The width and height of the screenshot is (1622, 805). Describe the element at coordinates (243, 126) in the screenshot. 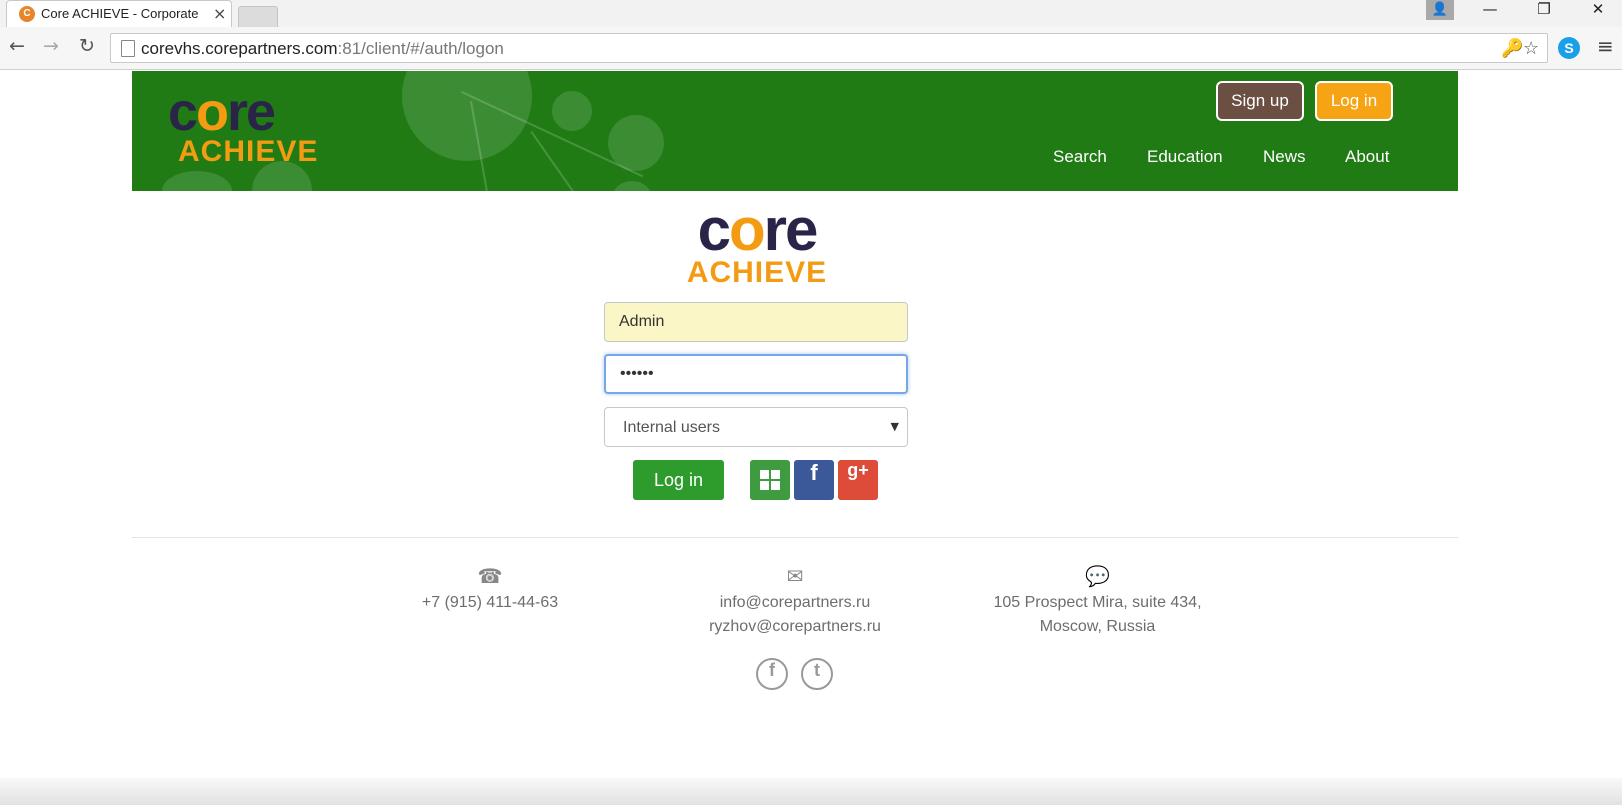

I see `header-logo: core ACHIEVE` at that location.